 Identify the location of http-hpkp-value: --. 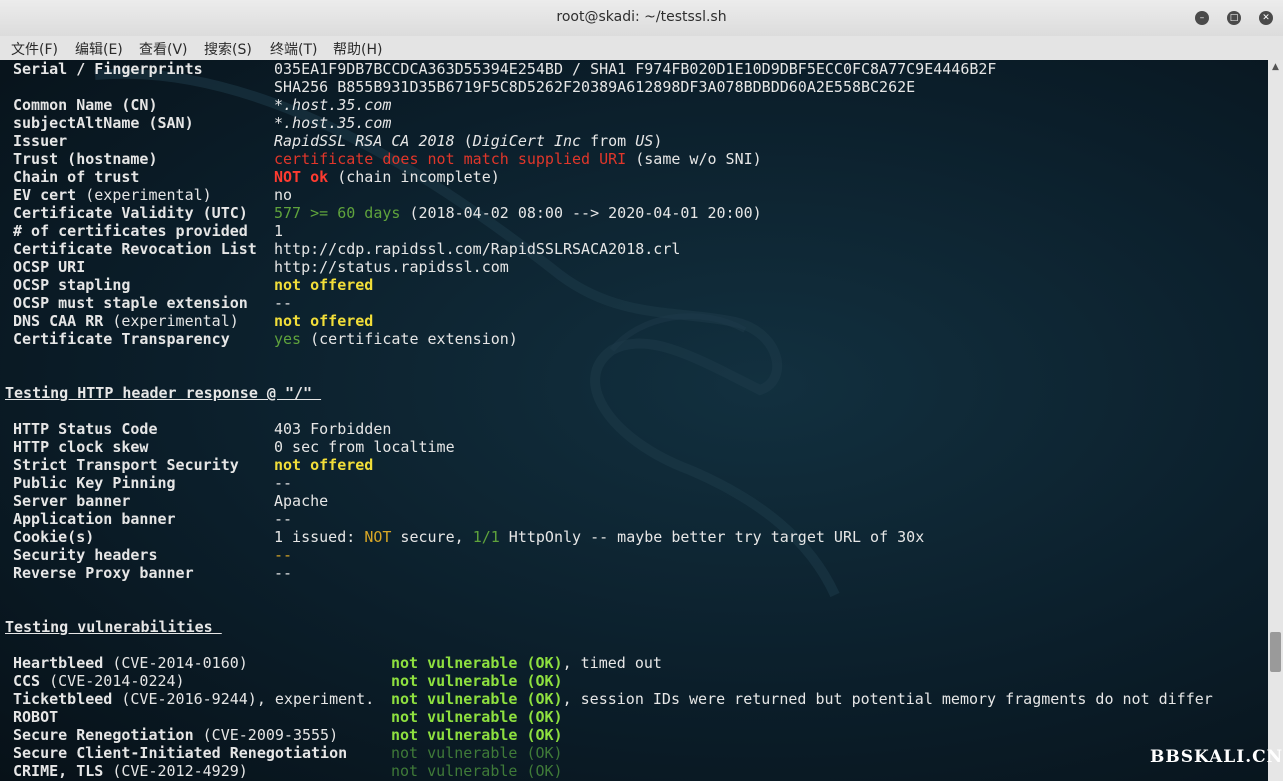
(283, 483).